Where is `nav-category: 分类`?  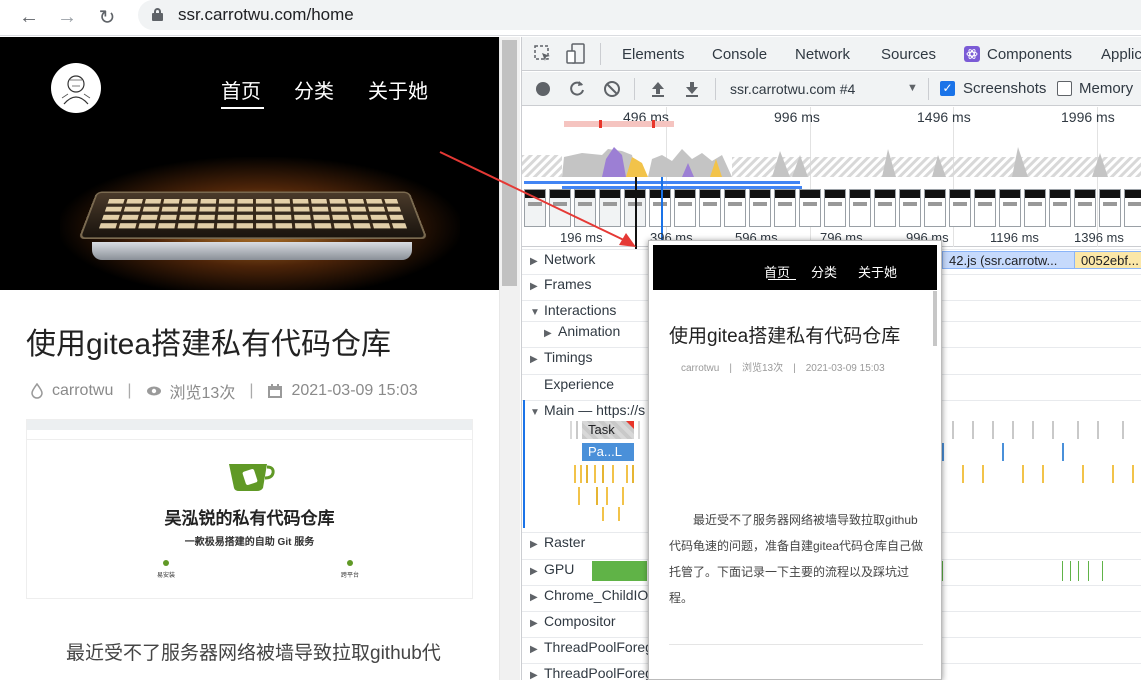 nav-category: 分类 is located at coordinates (314, 89).